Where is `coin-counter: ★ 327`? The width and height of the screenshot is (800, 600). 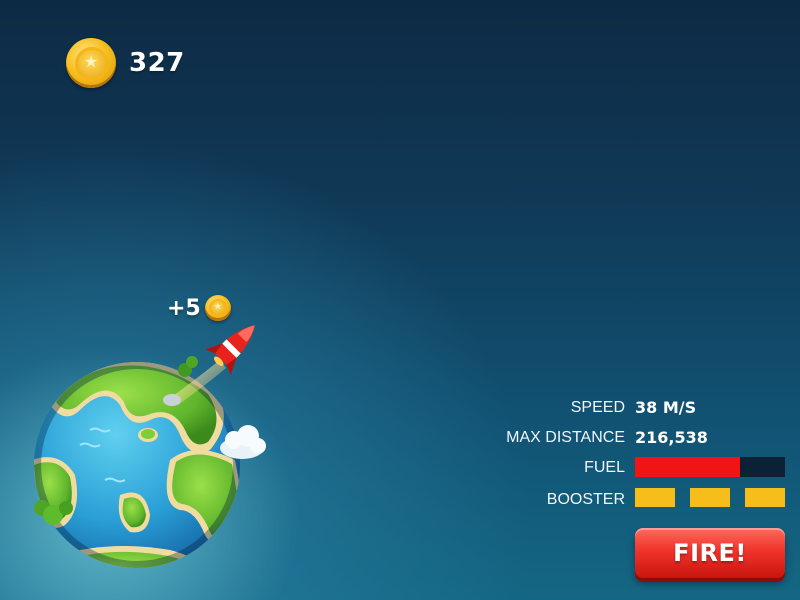 coin-counter: ★ 327 is located at coordinates (125, 63).